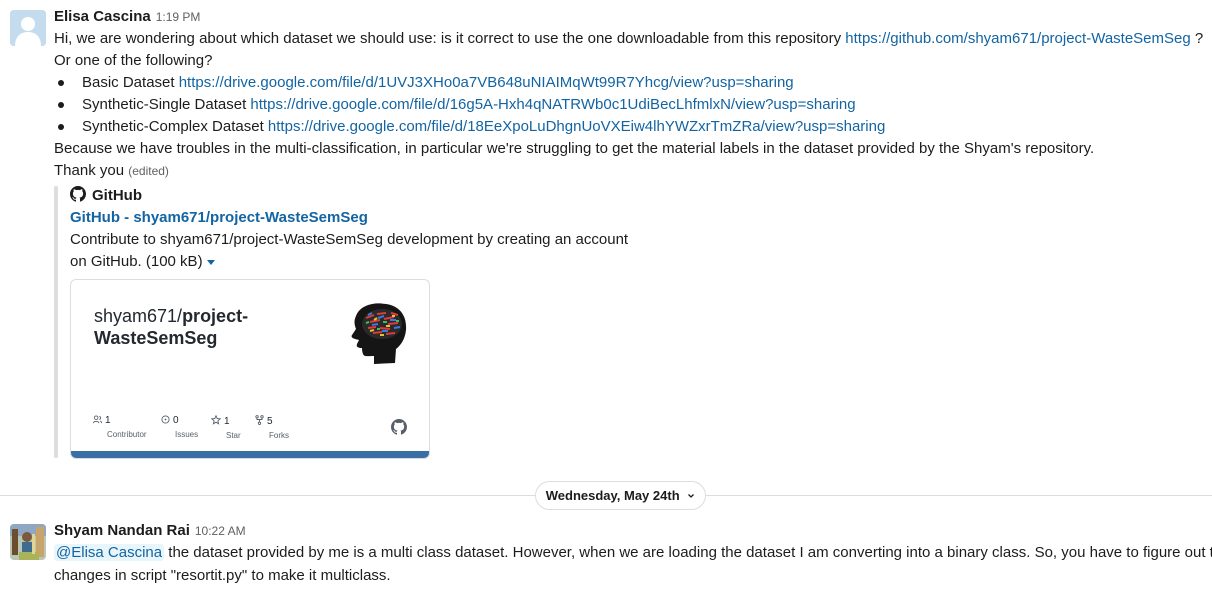 This screenshot has width=1212, height=591. What do you see at coordinates (130, 82) in the screenshot?
I see `list-item-label: Basic Dataset` at bounding box center [130, 82].